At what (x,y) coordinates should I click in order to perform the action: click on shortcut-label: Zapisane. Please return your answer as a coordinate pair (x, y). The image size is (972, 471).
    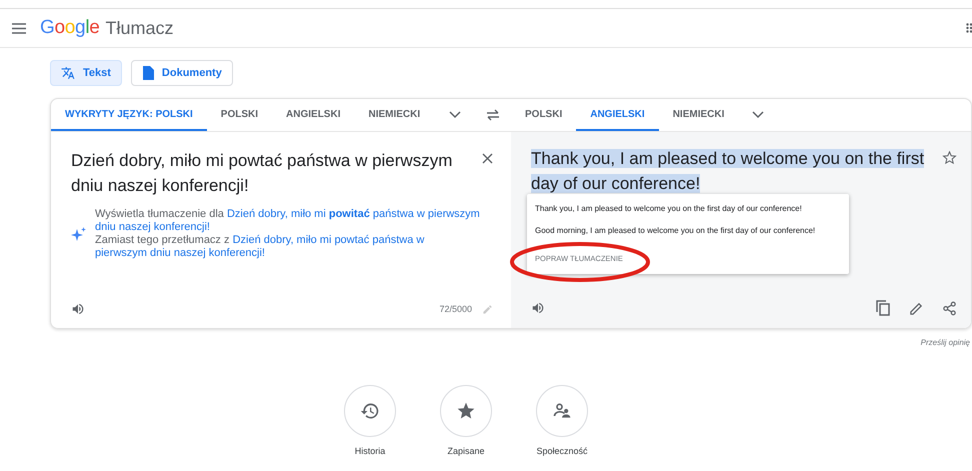
    Looking at the image, I should click on (466, 451).